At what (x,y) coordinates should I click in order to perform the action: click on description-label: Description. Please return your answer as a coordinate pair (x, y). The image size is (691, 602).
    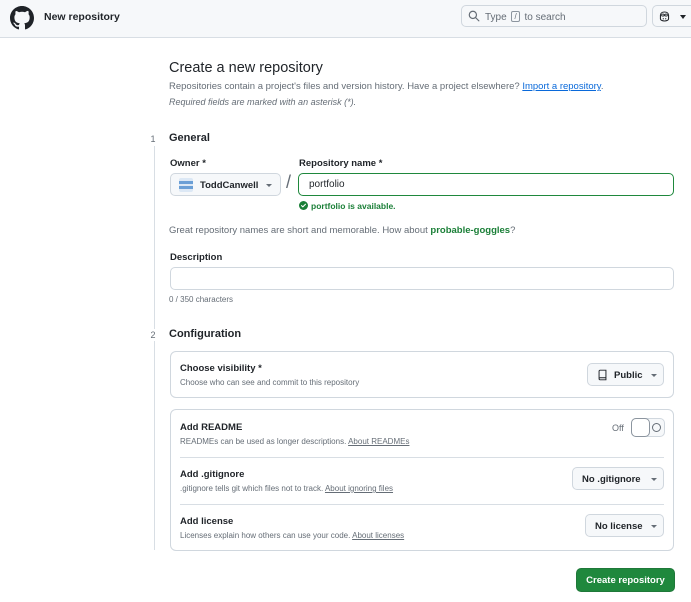
    Looking at the image, I should click on (196, 257).